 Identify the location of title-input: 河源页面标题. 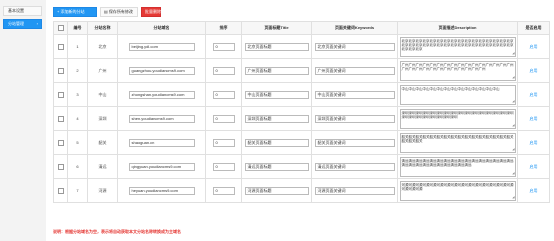
(276, 190).